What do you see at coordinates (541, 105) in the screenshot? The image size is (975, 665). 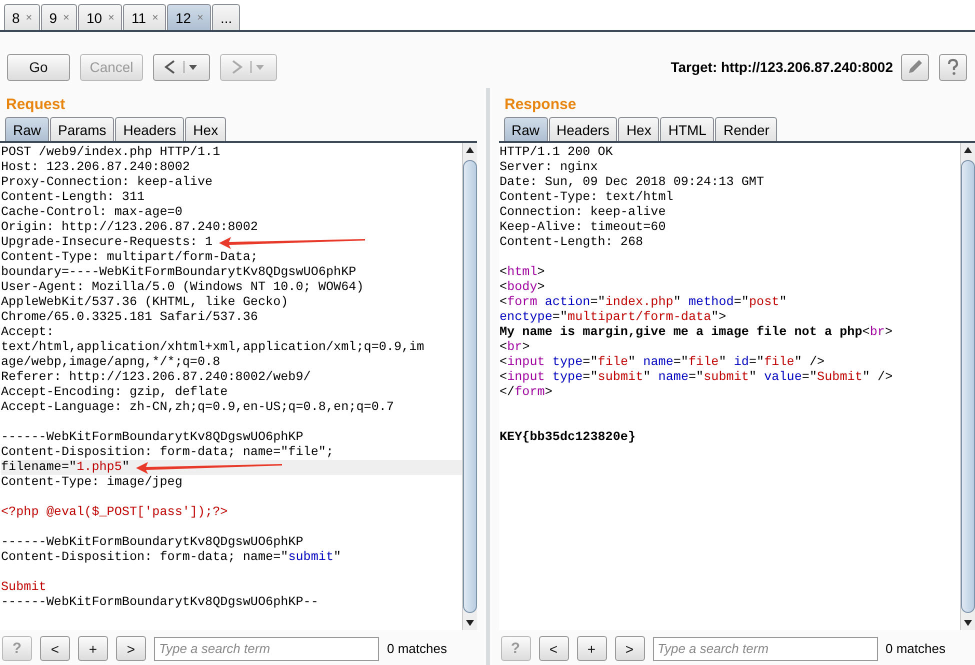 I see `pane-title: Response` at bounding box center [541, 105].